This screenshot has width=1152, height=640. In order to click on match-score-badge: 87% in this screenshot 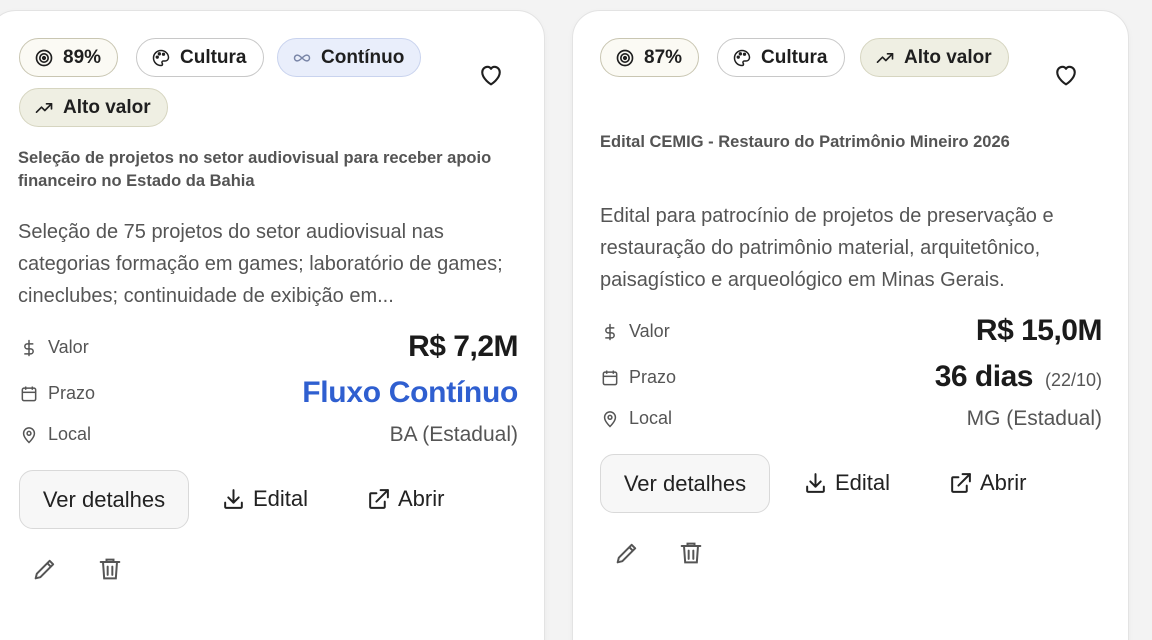, I will do `click(650, 57)`.